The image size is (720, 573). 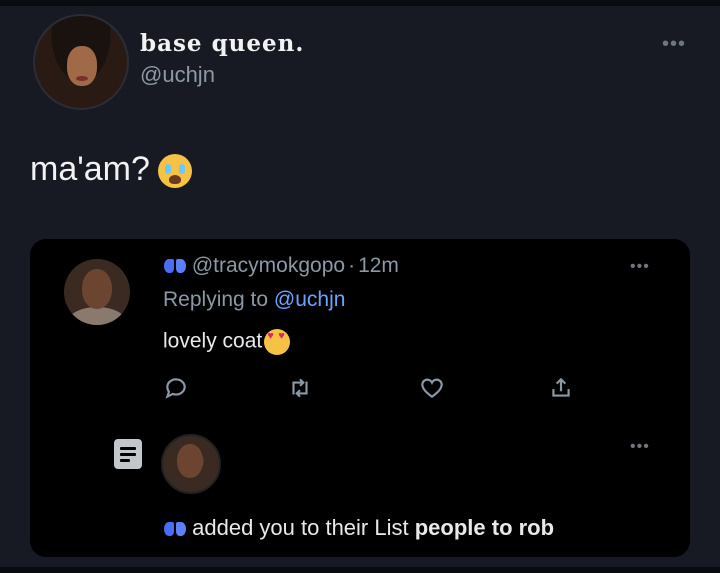 I want to click on list-name: people to rob, so click(x=484, y=527).